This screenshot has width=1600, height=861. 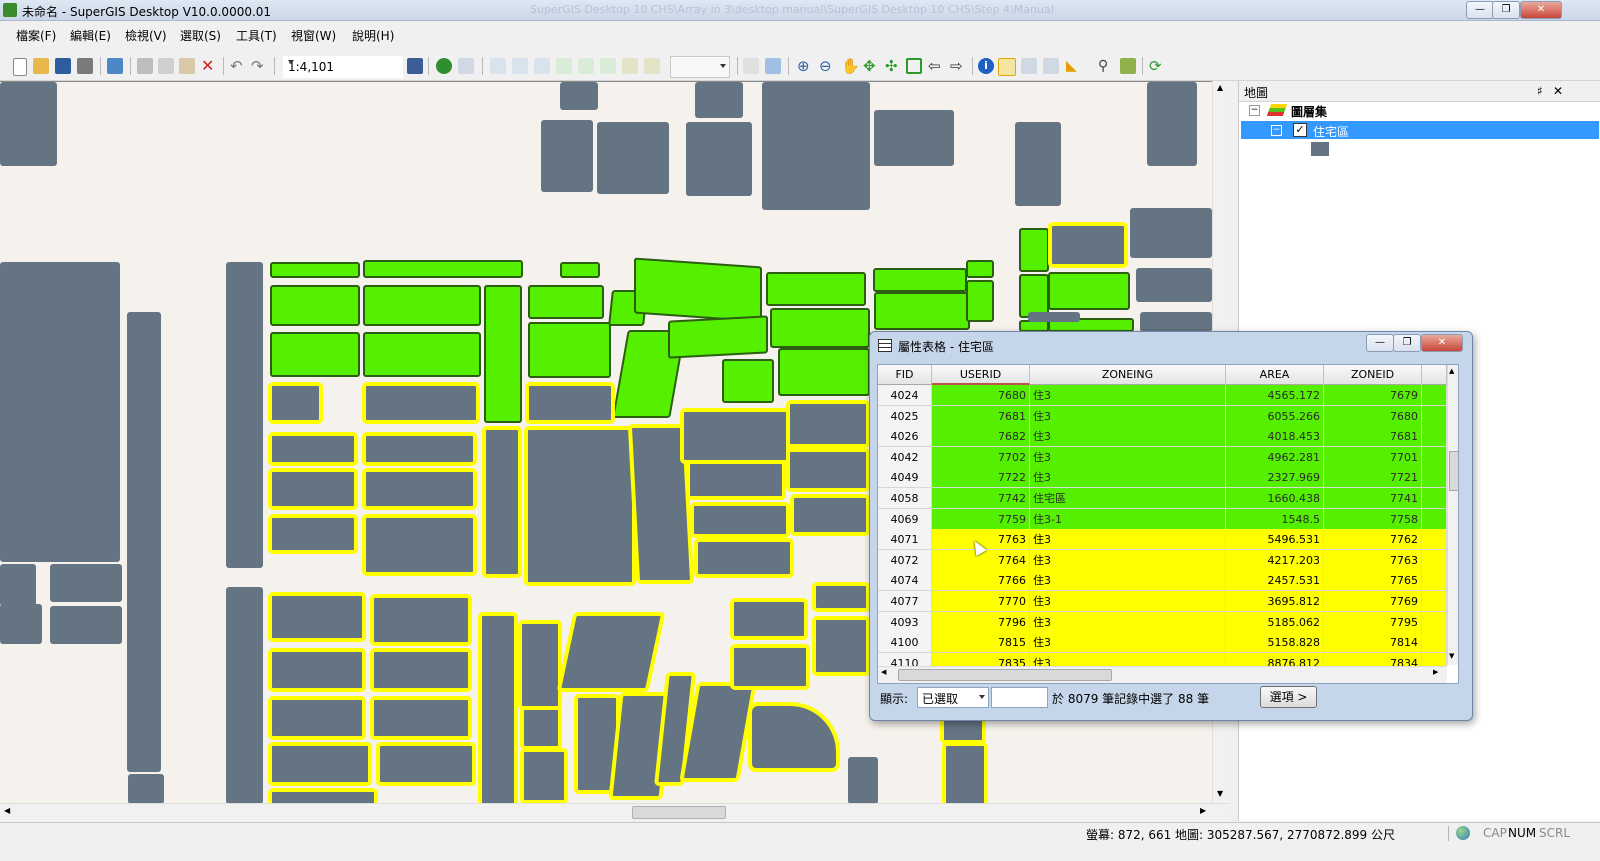 I want to click on table-row: 4069 7759 住3-1 1548.5 7758, so click(x=1162, y=519).